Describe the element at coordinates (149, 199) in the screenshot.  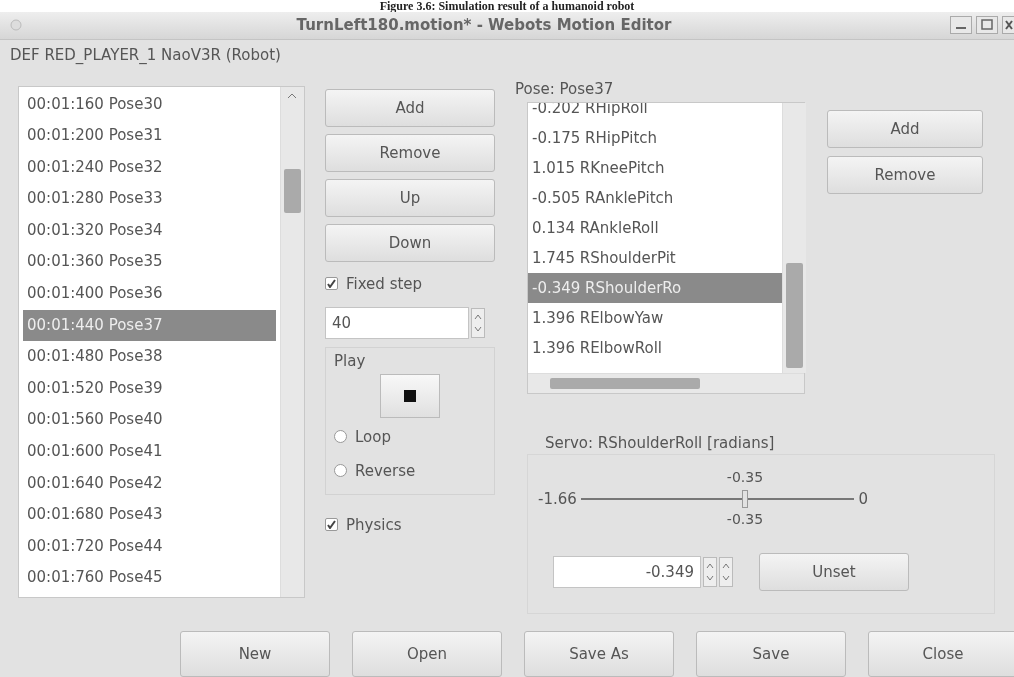
I see `pose-item: 00:01:280 Pose33` at that location.